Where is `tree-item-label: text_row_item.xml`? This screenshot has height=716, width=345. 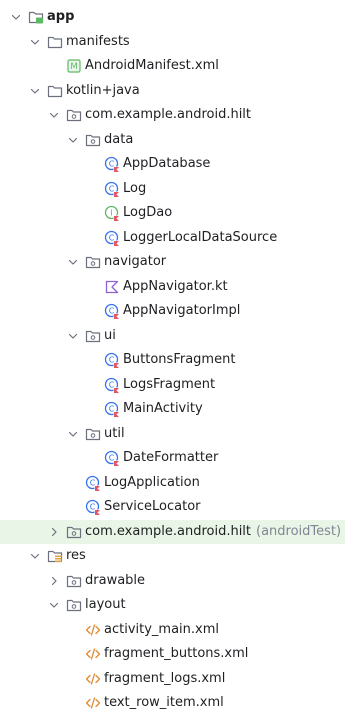
tree-item-label: text_row_item.xml is located at coordinates (164, 703).